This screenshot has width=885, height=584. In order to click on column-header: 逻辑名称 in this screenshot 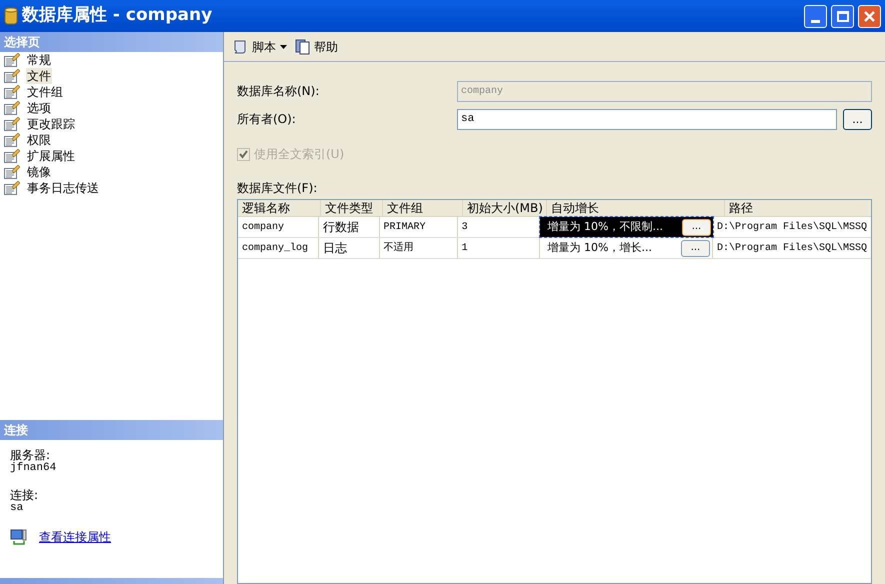, I will do `click(266, 208)`.